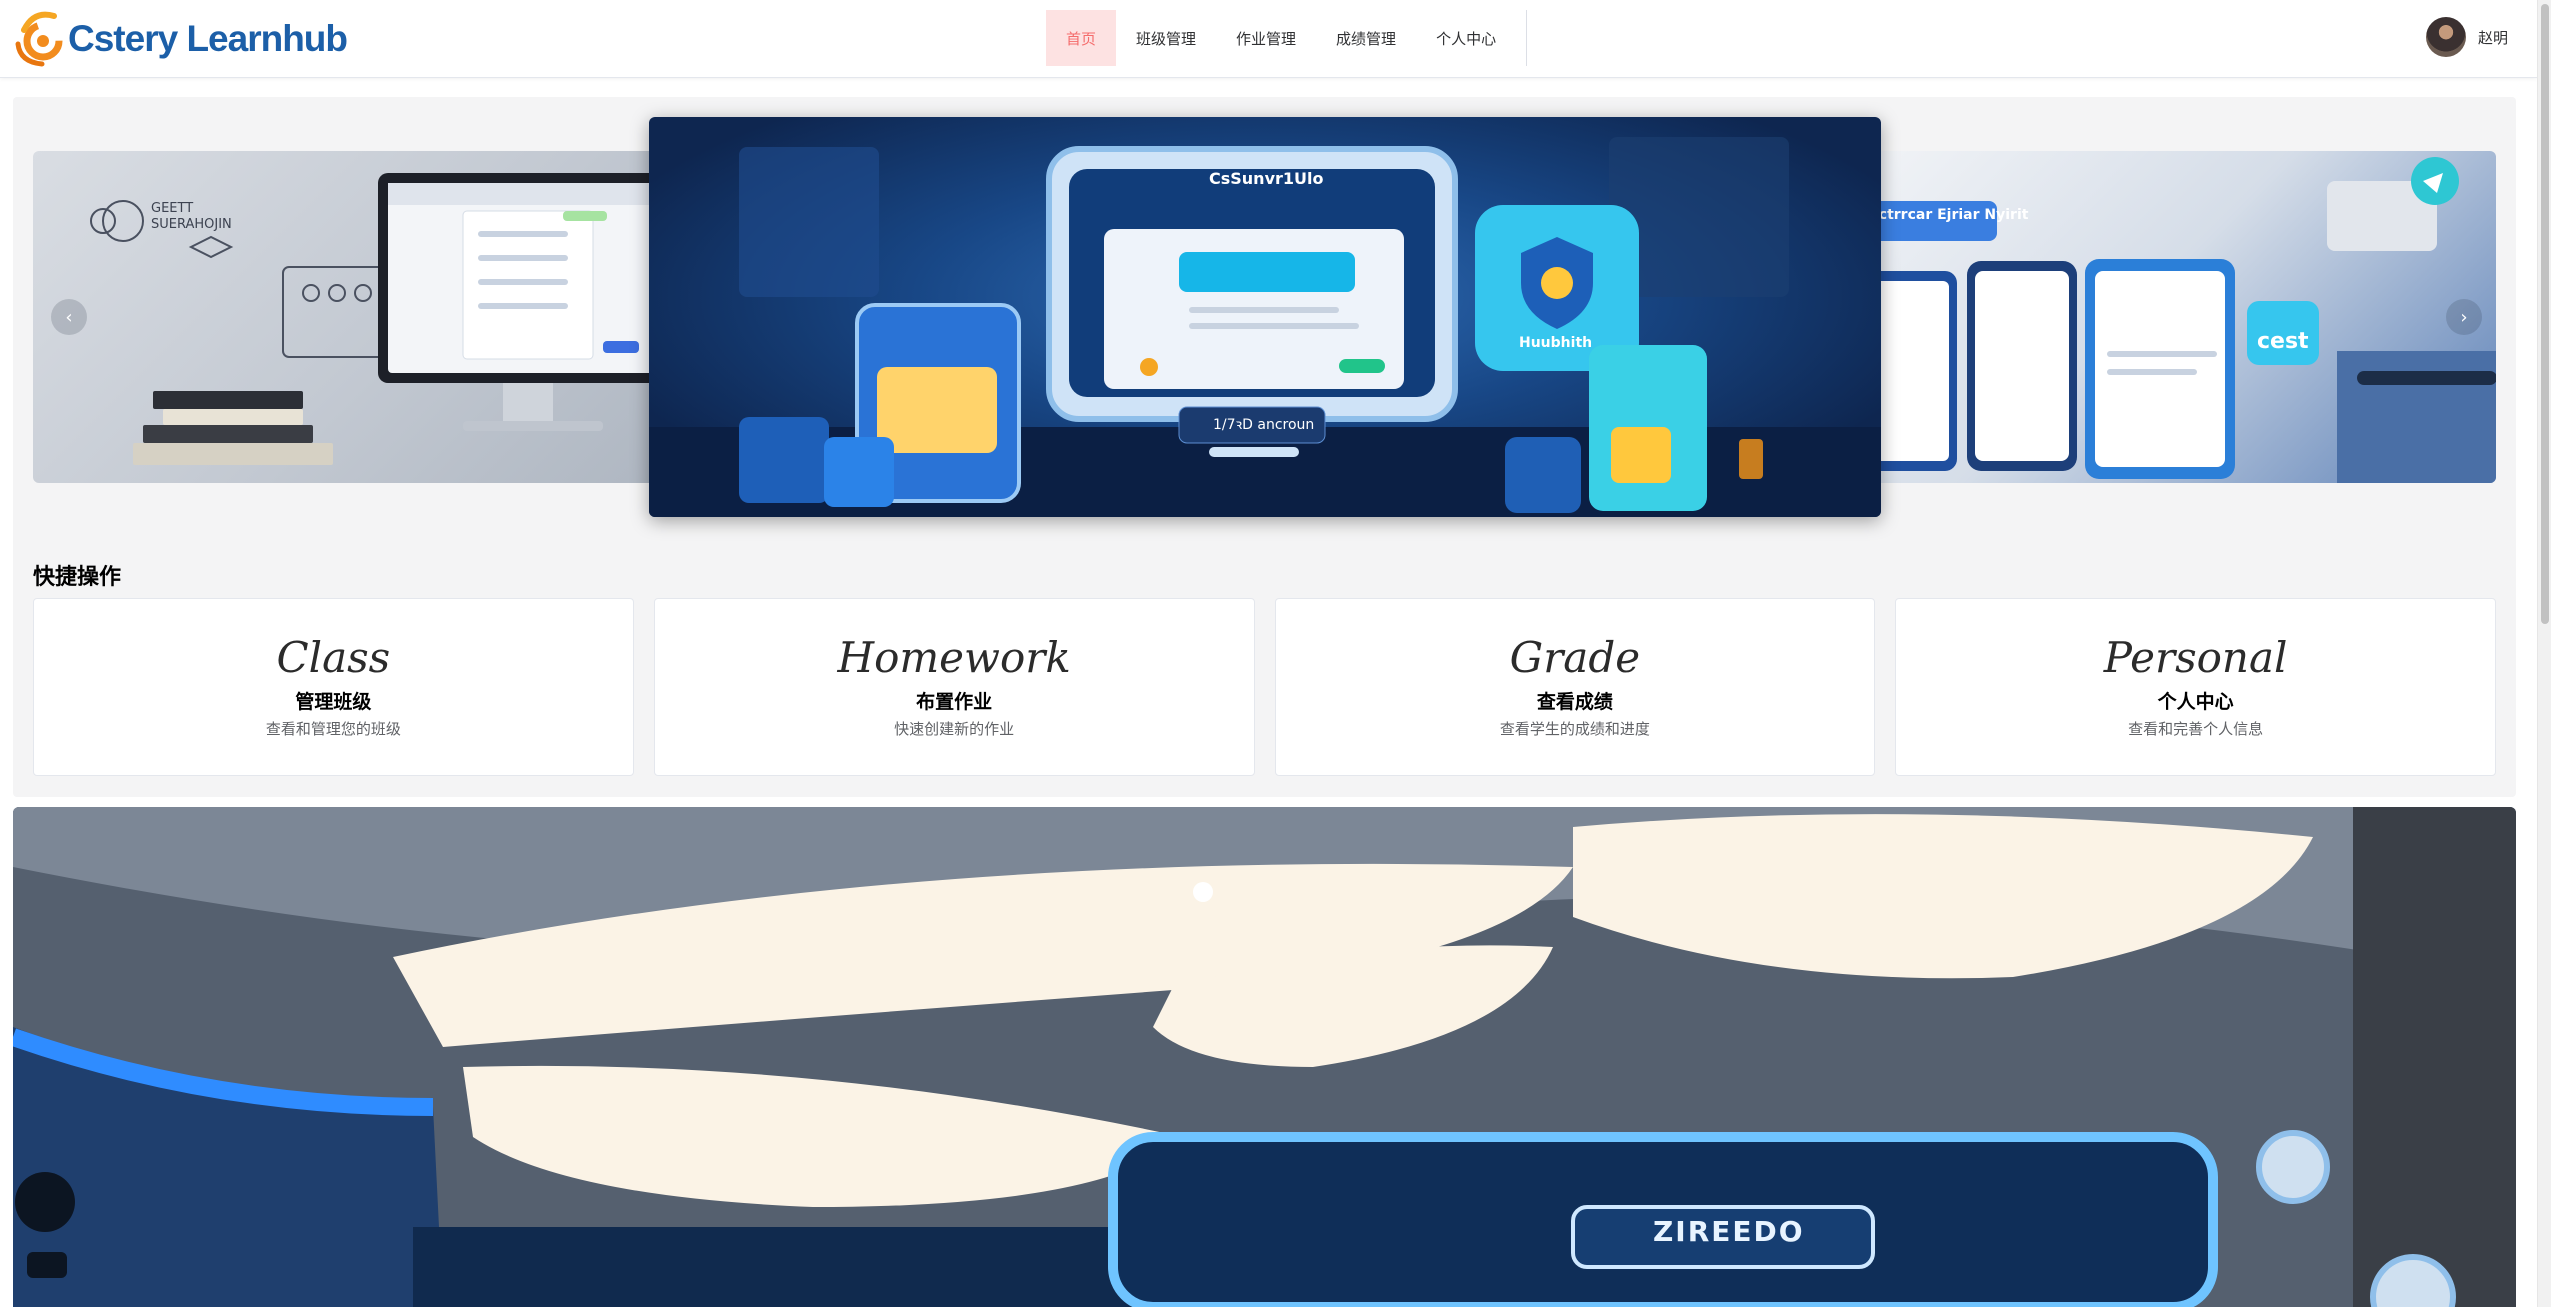  What do you see at coordinates (333, 729) in the screenshot?
I see `quick-action-description: 查看和管理您的班级` at bounding box center [333, 729].